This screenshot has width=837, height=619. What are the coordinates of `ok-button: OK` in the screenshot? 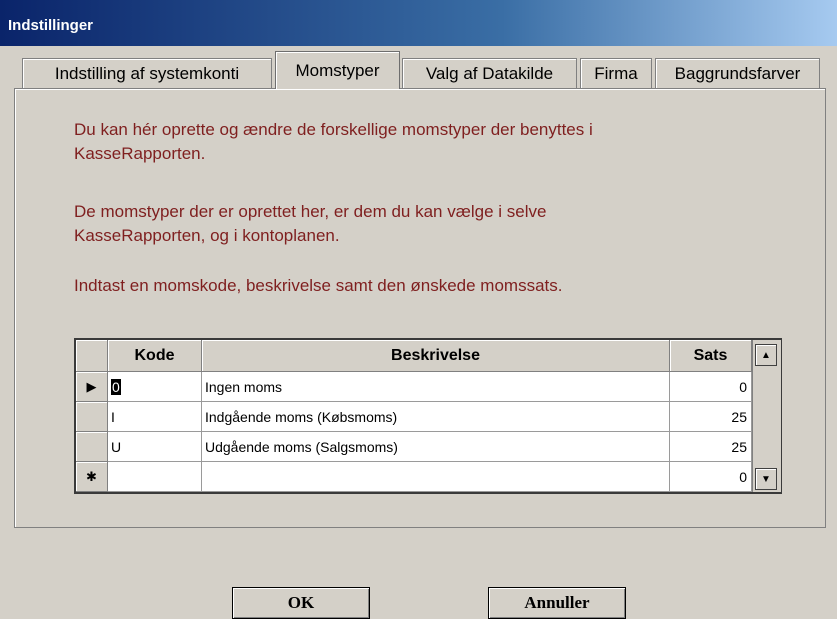 It's located at (301, 603).